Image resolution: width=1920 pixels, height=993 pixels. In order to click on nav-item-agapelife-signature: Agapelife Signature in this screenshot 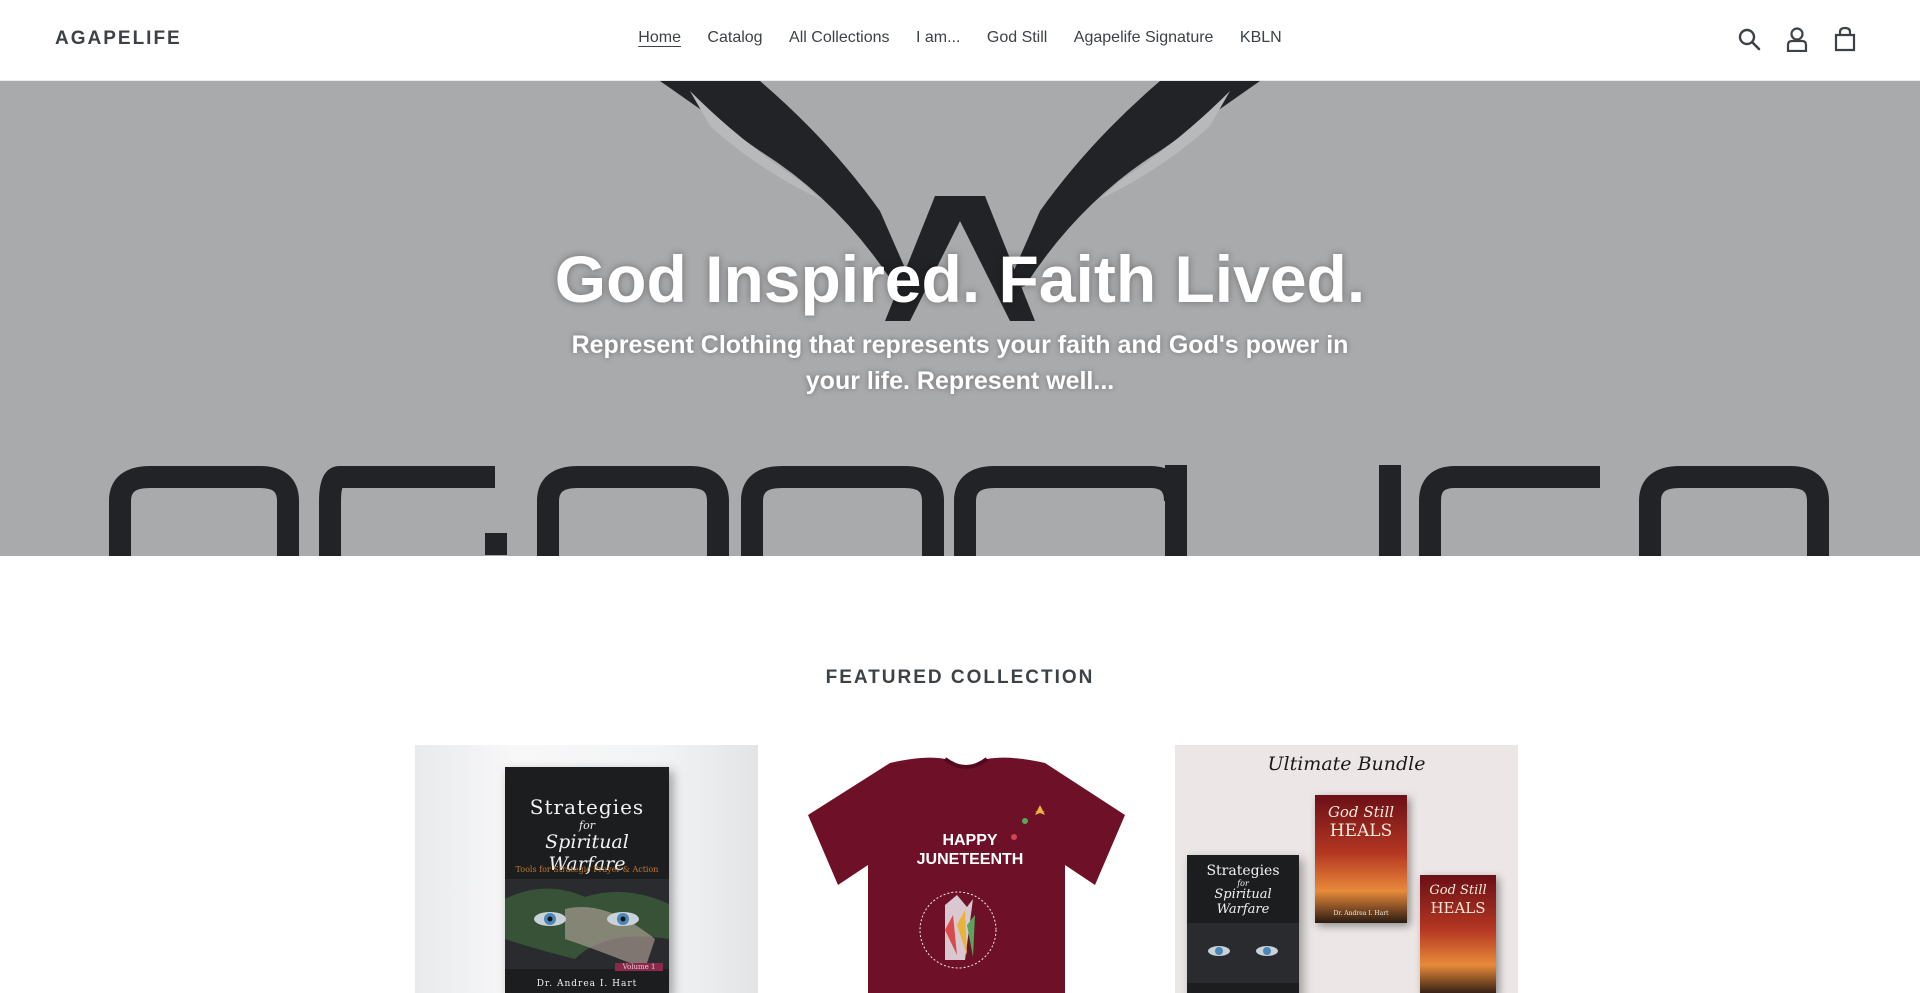, I will do `click(1144, 38)`.